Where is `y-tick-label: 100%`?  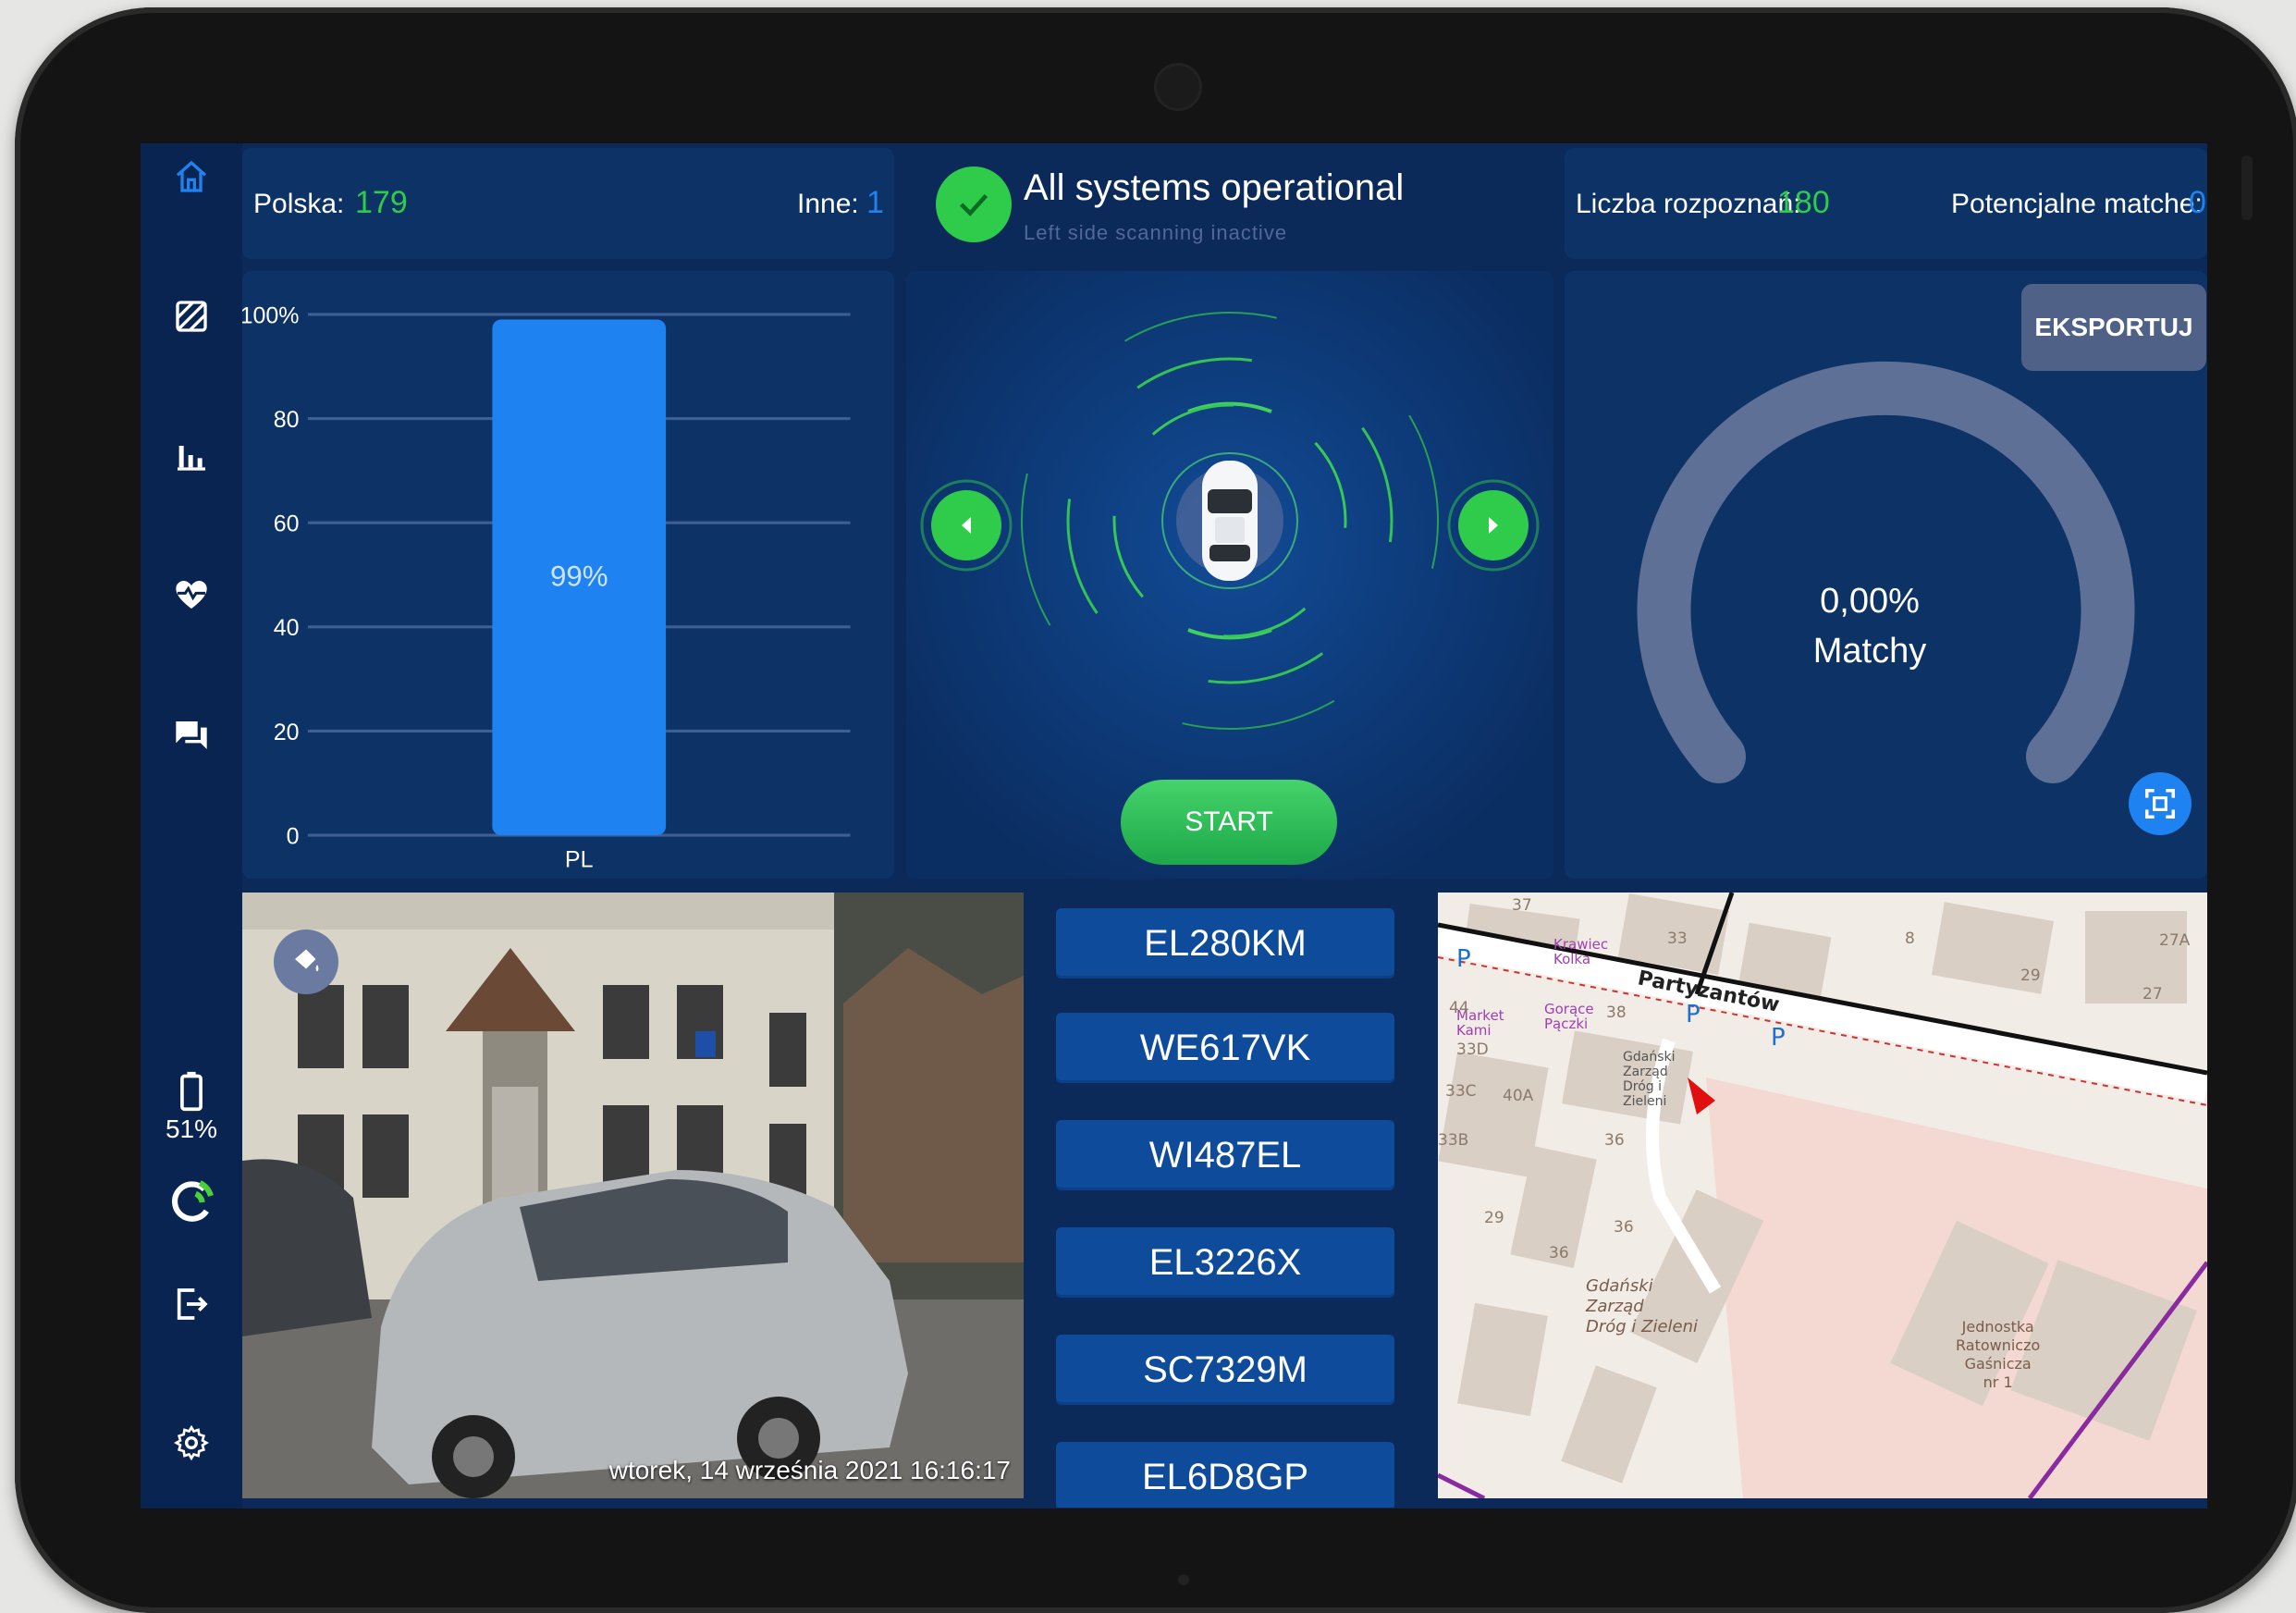
y-tick-label: 100% is located at coordinates (271, 315).